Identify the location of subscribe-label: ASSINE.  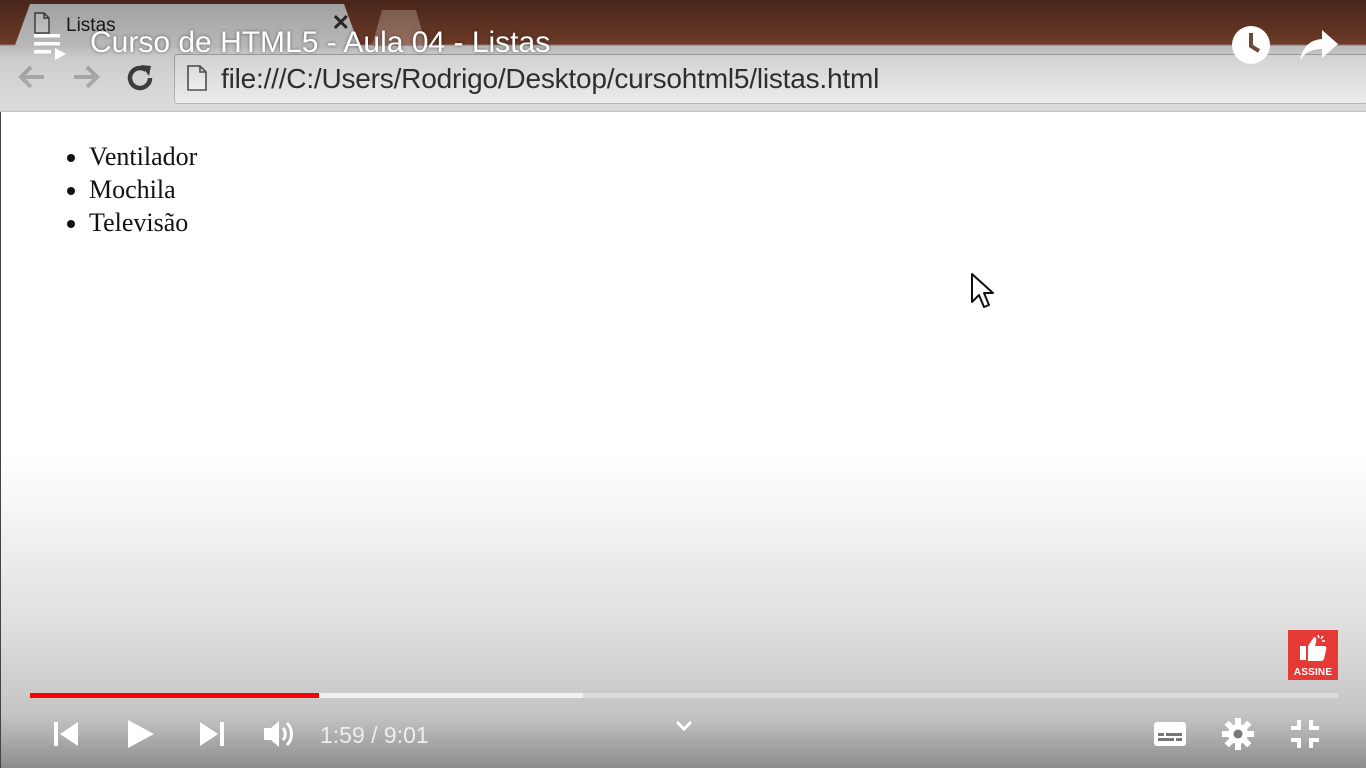
(1313, 672).